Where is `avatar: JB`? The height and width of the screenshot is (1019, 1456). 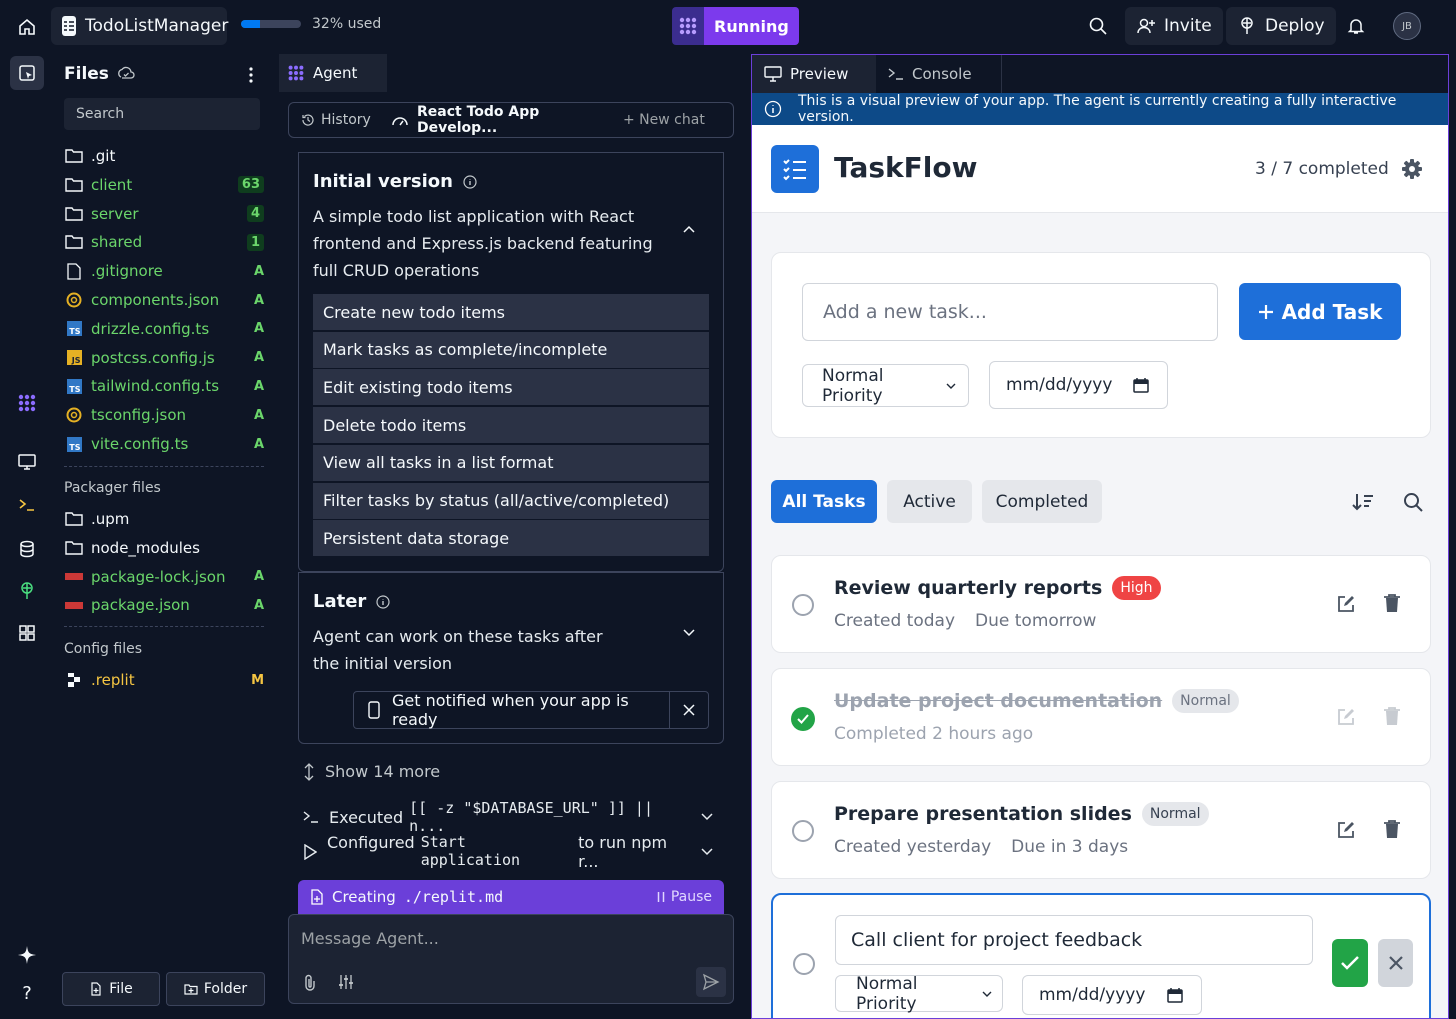
avatar: JB is located at coordinates (1407, 26).